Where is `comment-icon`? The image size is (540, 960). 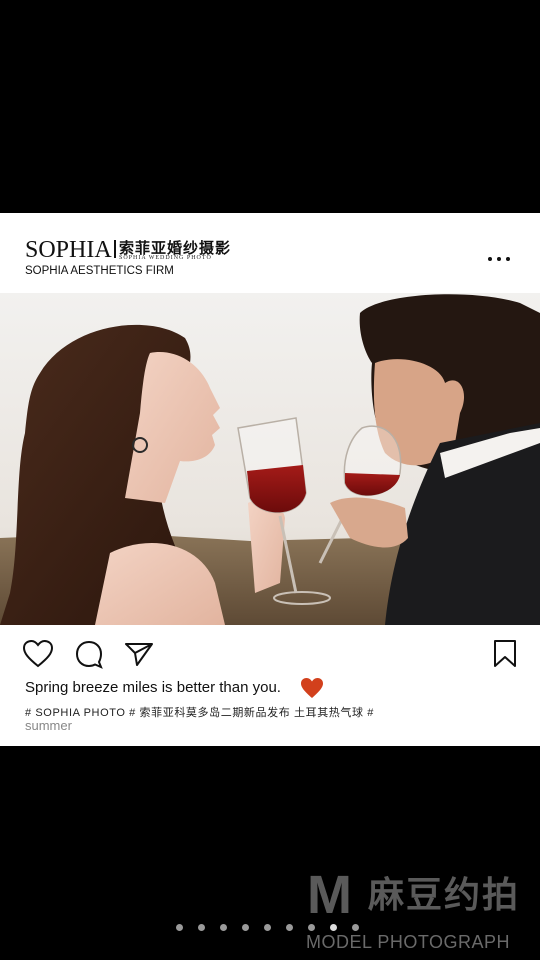
comment-icon is located at coordinates (89, 656).